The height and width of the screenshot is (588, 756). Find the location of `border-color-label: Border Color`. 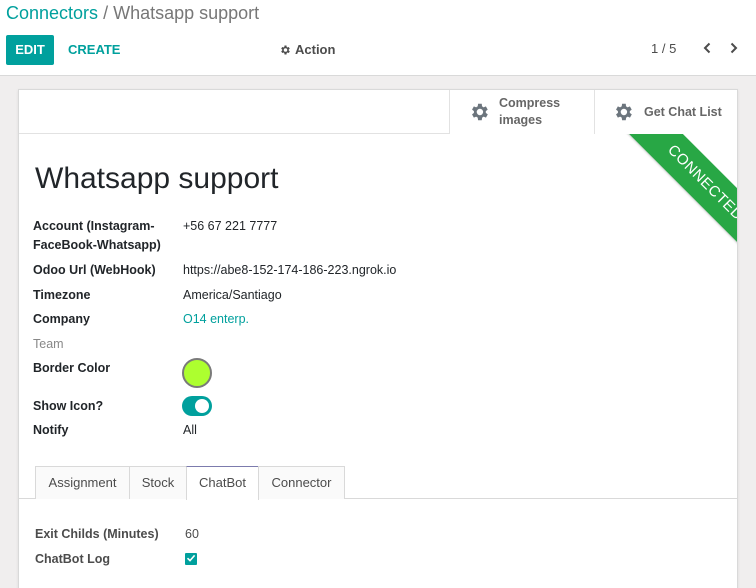

border-color-label: Border Color is located at coordinates (72, 368).